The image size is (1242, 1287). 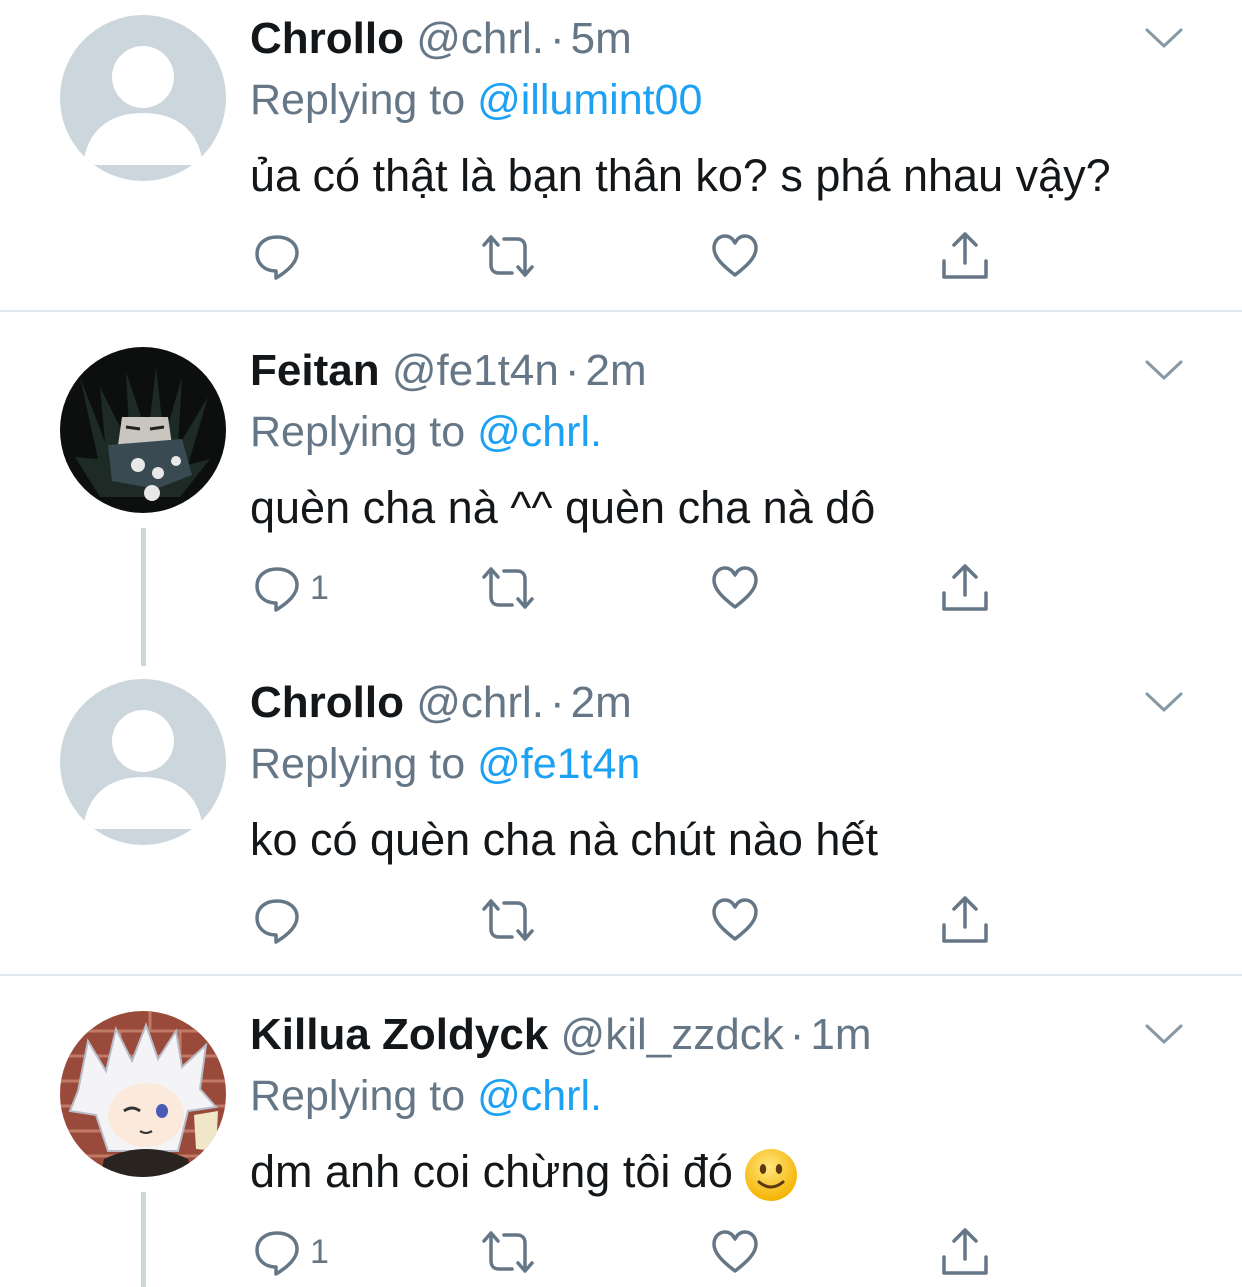 I want to click on tweet-text: ko có quèn cha nà chút nào hết, so click(x=564, y=839).